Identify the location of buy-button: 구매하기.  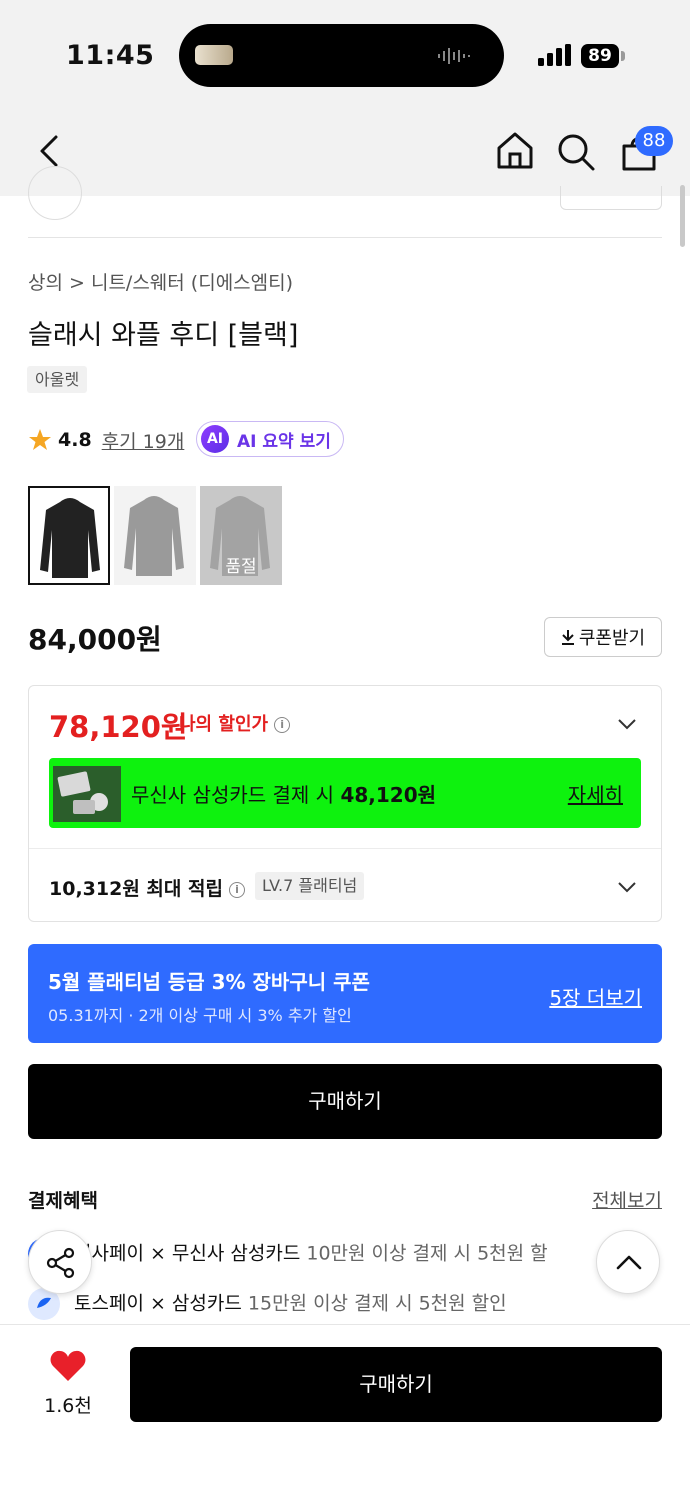
(345, 1101).